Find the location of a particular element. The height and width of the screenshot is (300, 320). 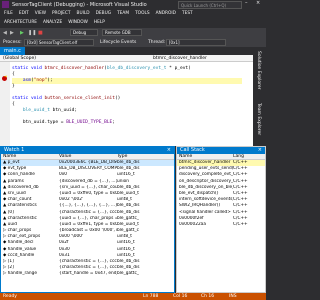

thread-label: Thread: is located at coordinates (157, 42).